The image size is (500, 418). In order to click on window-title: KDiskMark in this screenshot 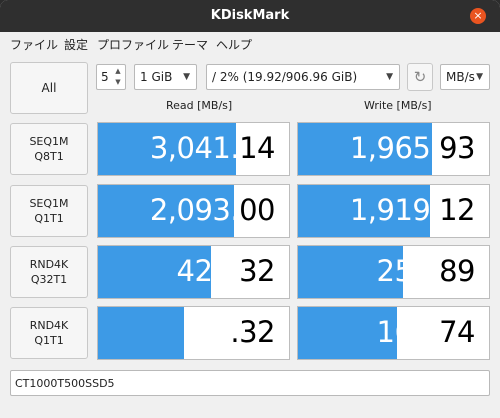, I will do `click(250, 15)`.